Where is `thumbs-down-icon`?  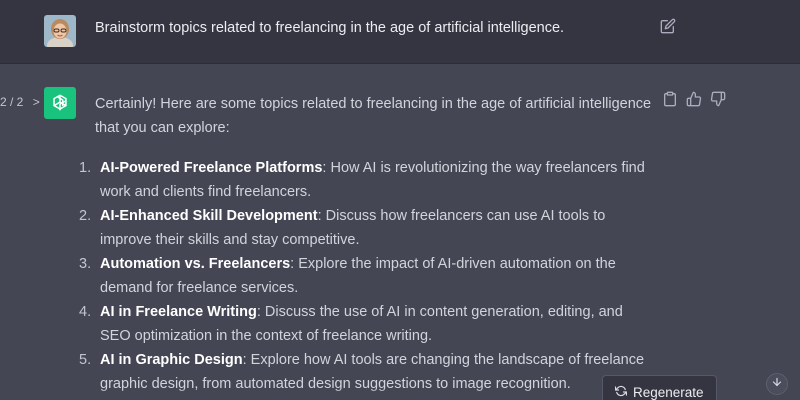
thumbs-down-icon is located at coordinates (718, 99).